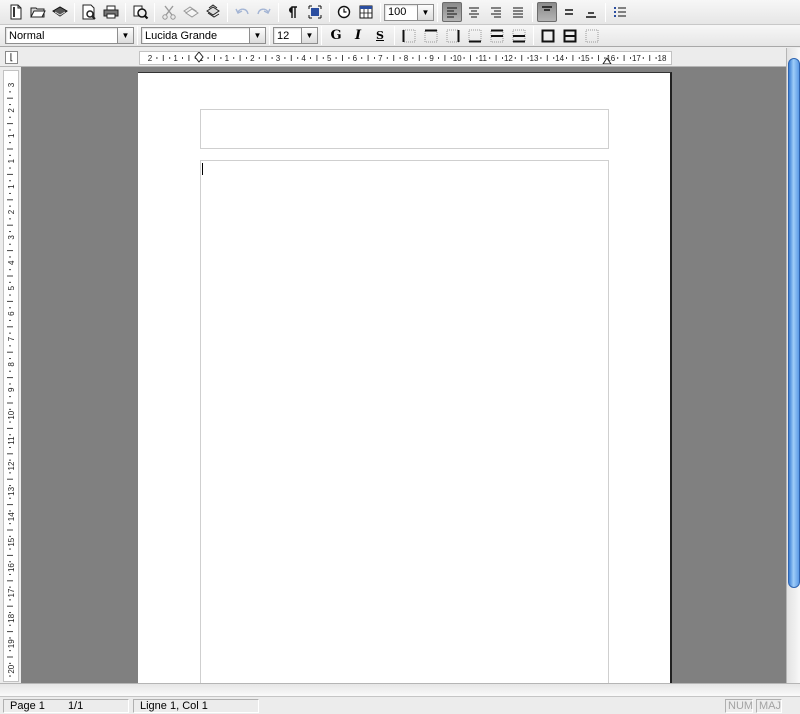  I want to click on print-icon, so click(111, 12).